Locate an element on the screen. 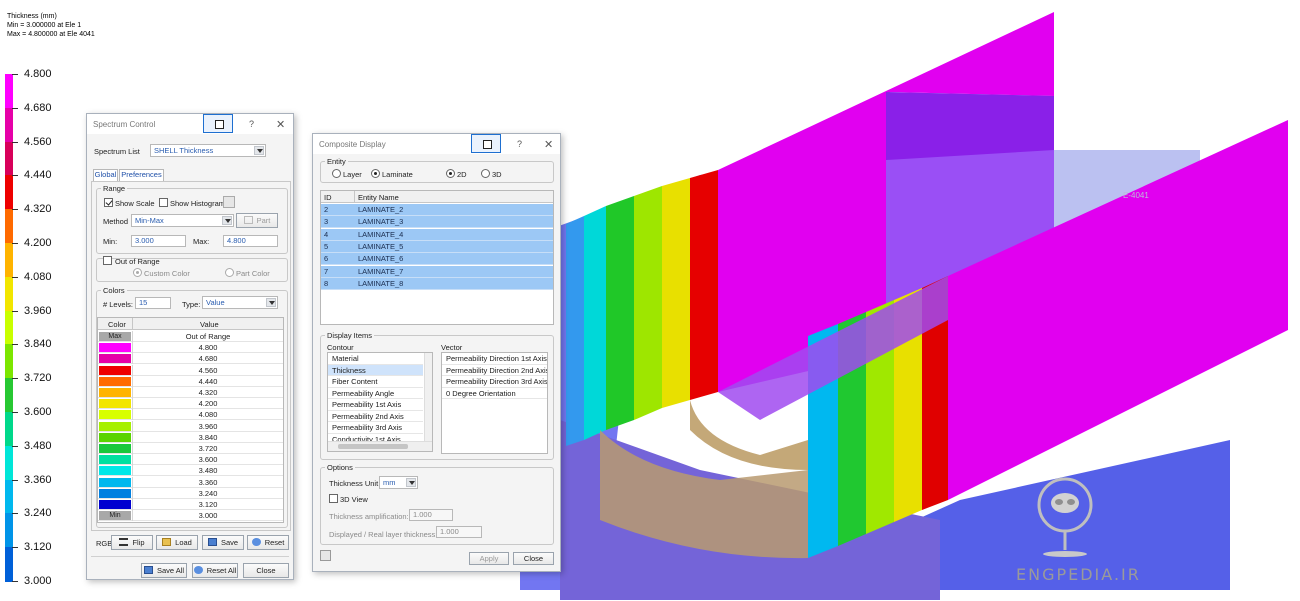 This screenshot has height=601, width=1300. contour-item: Material is located at coordinates (375, 359).